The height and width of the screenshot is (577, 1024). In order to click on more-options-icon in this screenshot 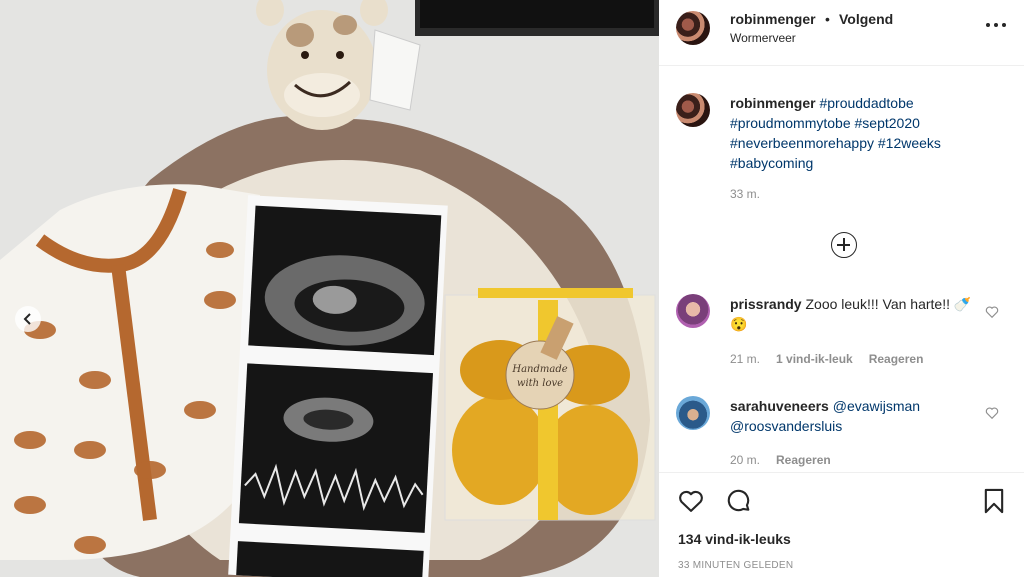, I will do `click(996, 25)`.